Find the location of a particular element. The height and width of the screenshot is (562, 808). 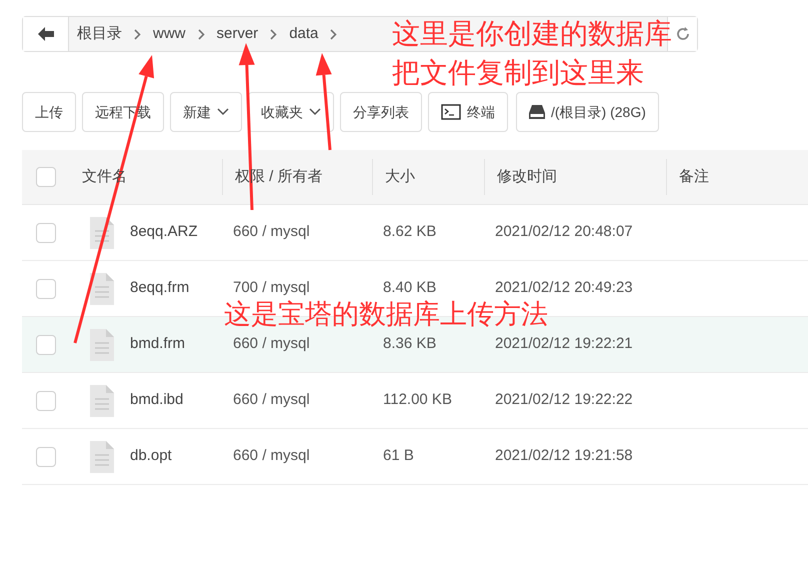

date-text: 2021/02/12 19:22:21 is located at coordinates (564, 343).